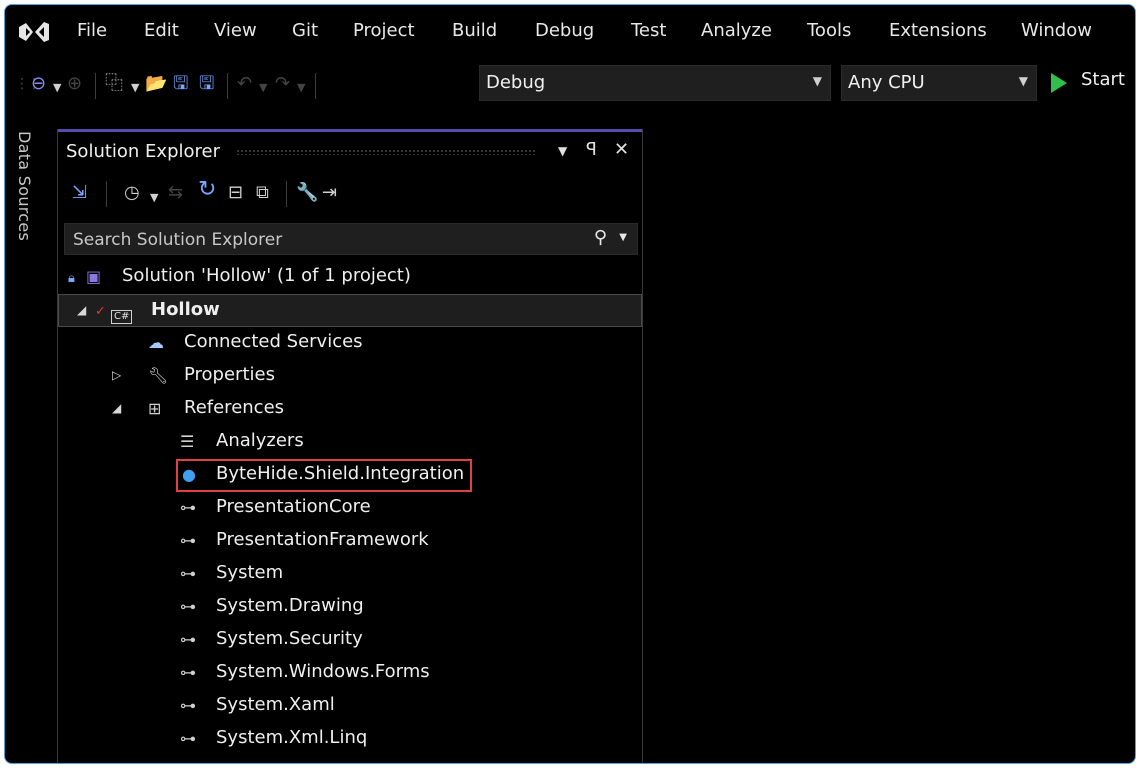  Describe the element at coordinates (350, 409) in the screenshot. I see `tree-item-references: ◢ ⊞ References` at that location.